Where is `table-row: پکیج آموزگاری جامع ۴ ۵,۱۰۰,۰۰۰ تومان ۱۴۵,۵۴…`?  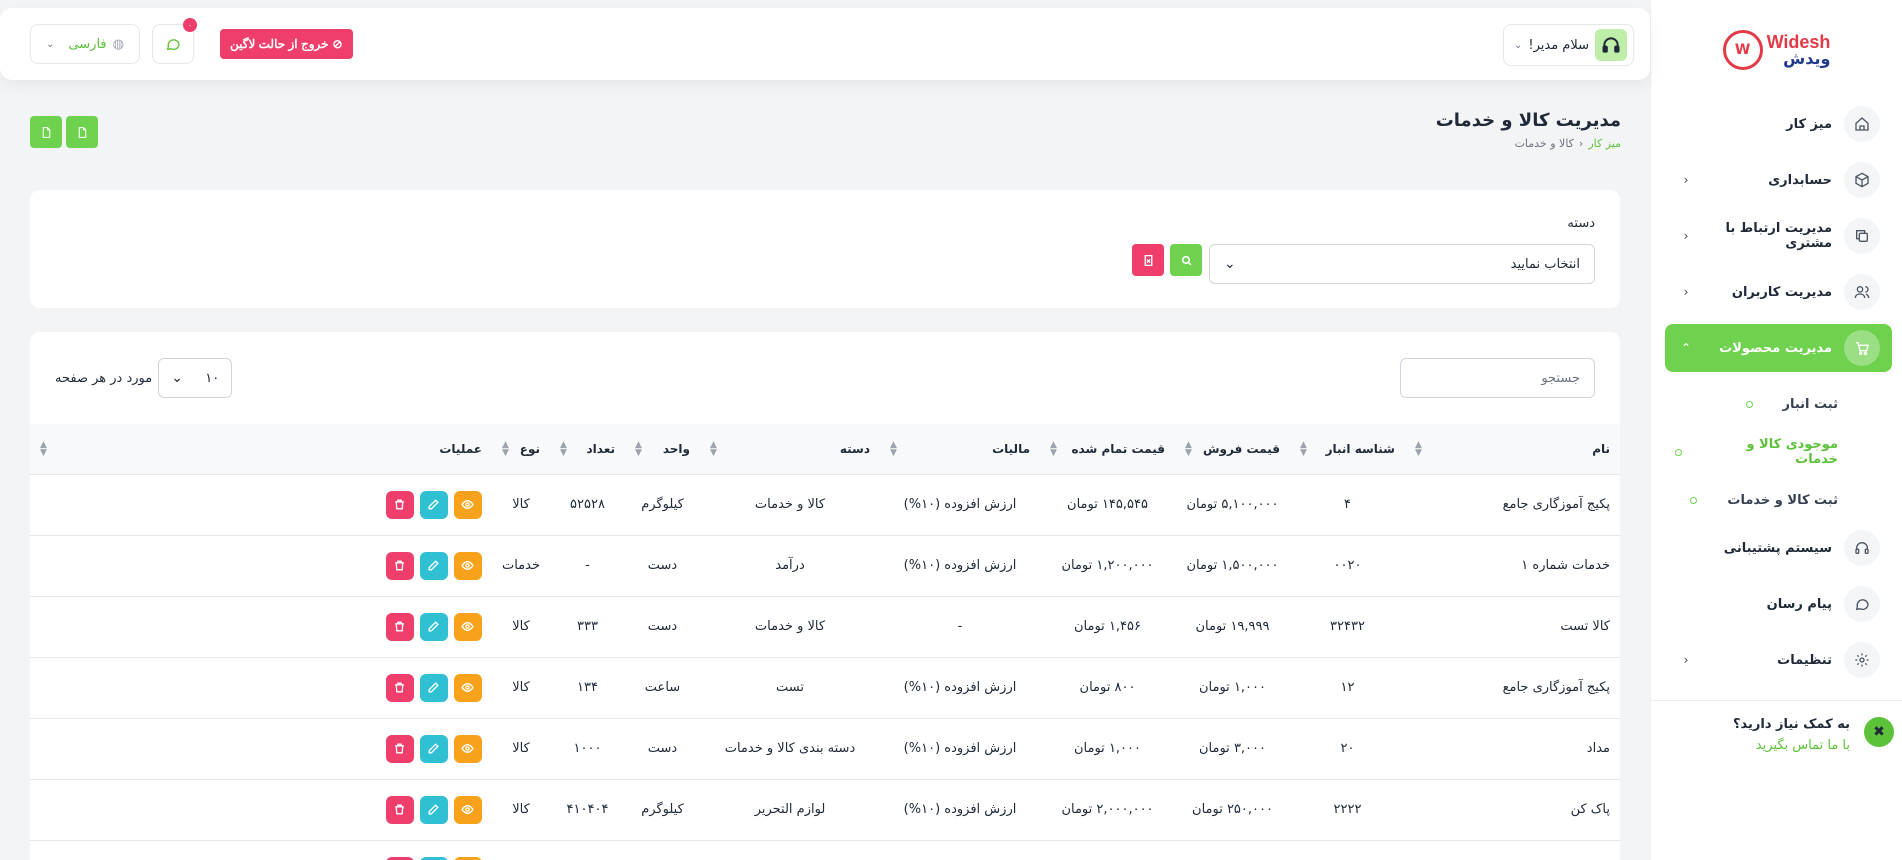
table-row: پکیج آموزگاری جامع ۴ ۵,۱۰۰,۰۰۰ تومان ۱۴۵,۵۴… is located at coordinates (825, 505).